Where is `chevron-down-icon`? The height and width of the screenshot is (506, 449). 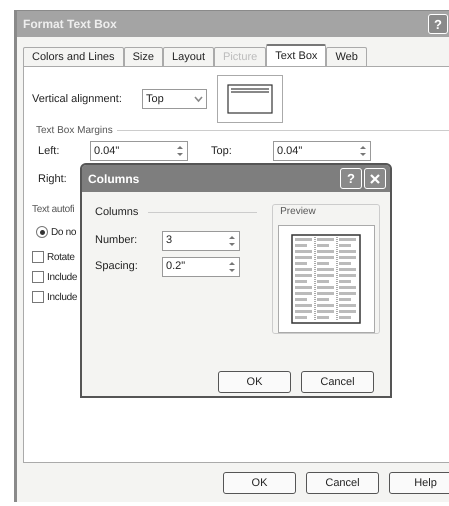 chevron-down-icon is located at coordinates (198, 99).